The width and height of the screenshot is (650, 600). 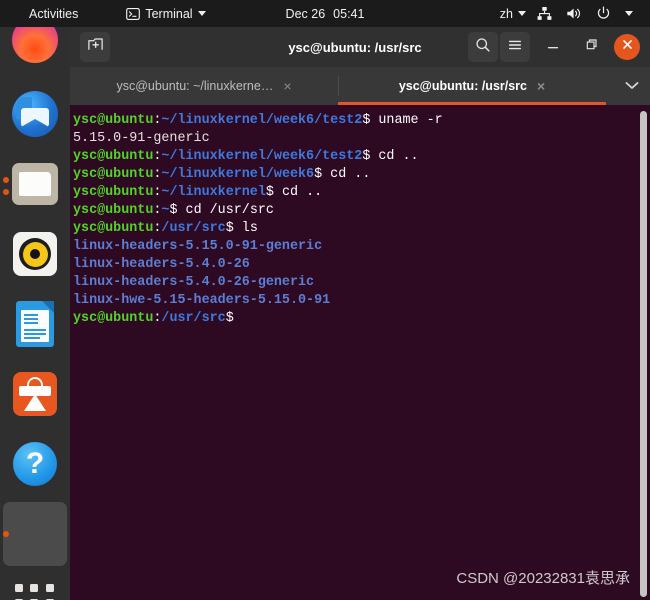 I want to click on terminal-prompt-line: ysc@ubuntu:/usr/src$, so click(x=361, y=319).